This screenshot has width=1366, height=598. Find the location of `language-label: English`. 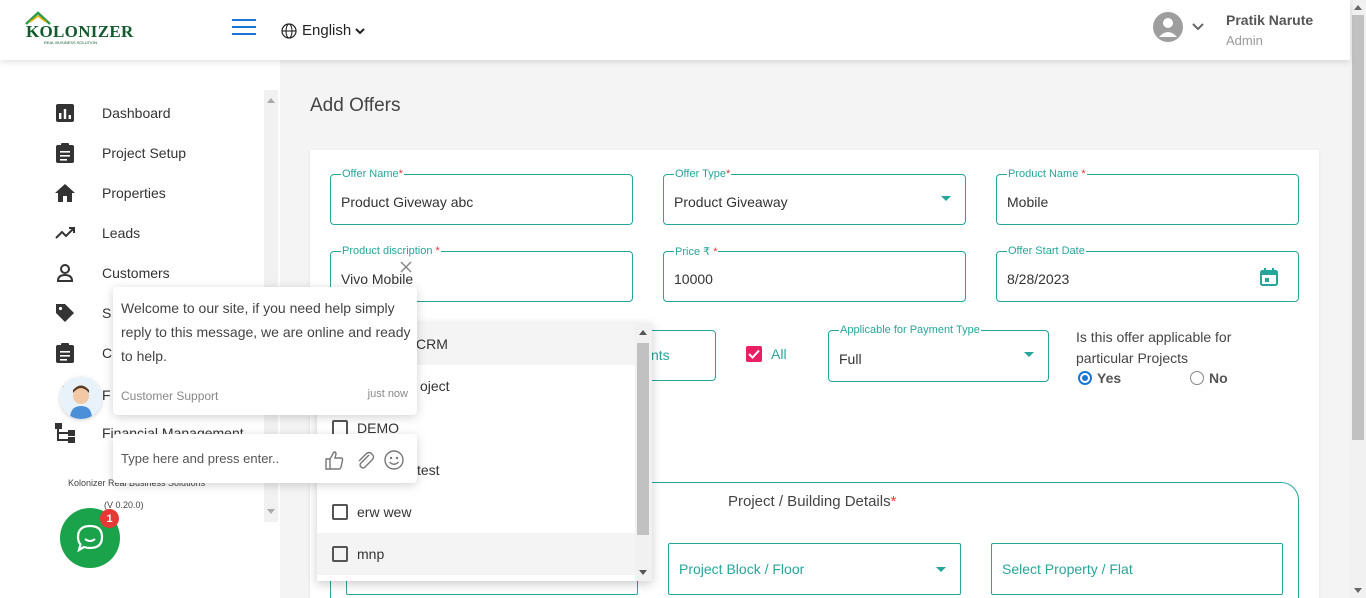

language-label: English is located at coordinates (327, 30).